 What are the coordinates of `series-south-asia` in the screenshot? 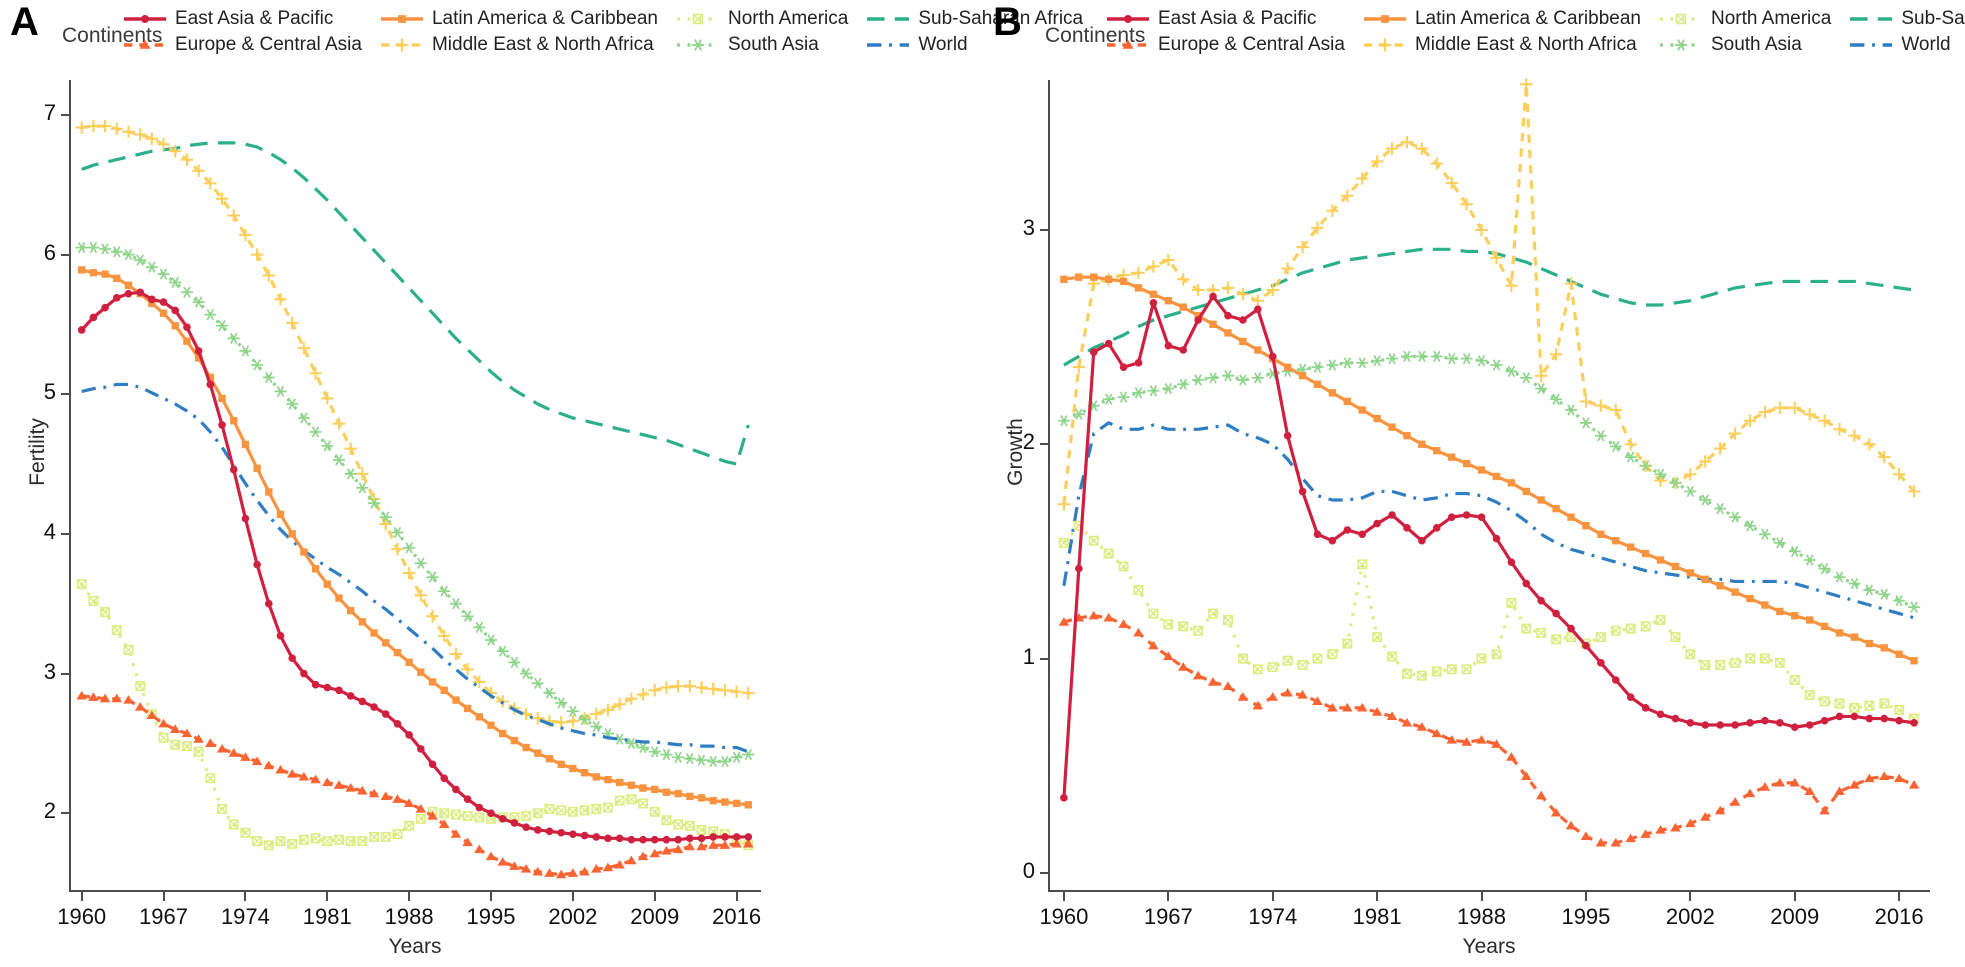 It's located at (1489, 481).